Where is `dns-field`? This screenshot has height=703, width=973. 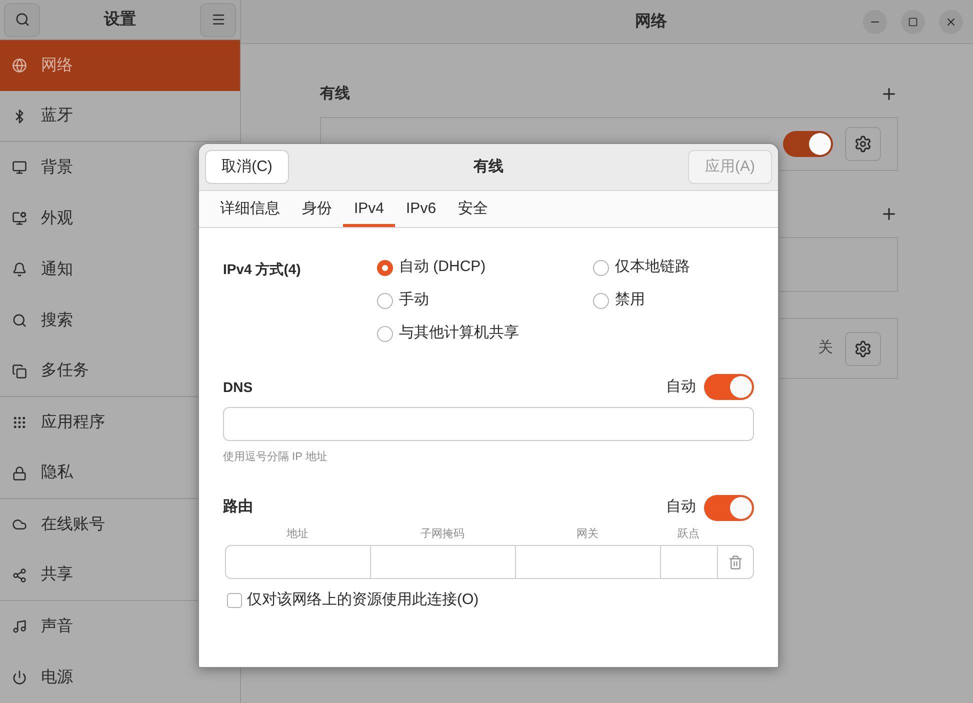
dns-field is located at coordinates (488, 424).